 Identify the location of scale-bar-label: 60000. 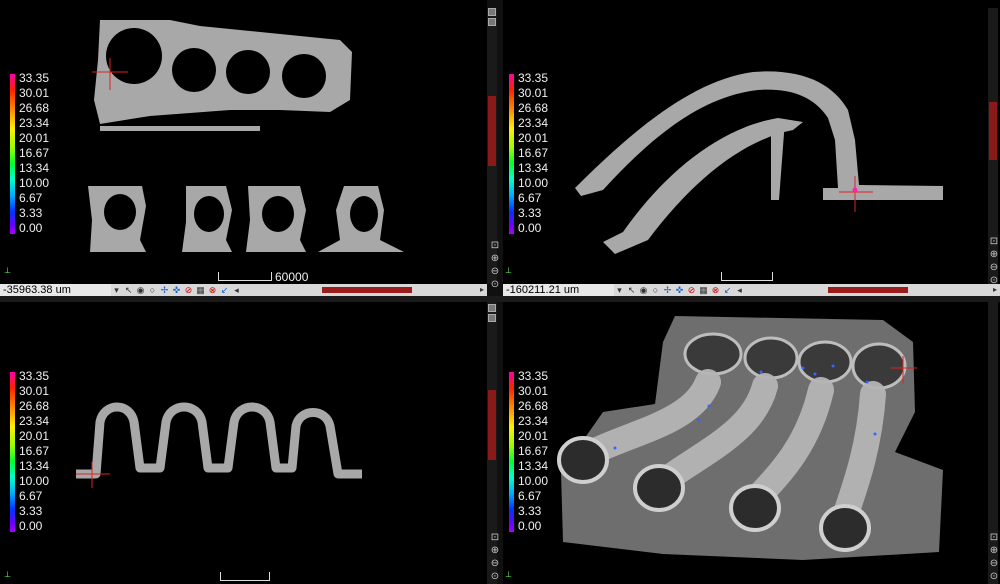
(292, 277).